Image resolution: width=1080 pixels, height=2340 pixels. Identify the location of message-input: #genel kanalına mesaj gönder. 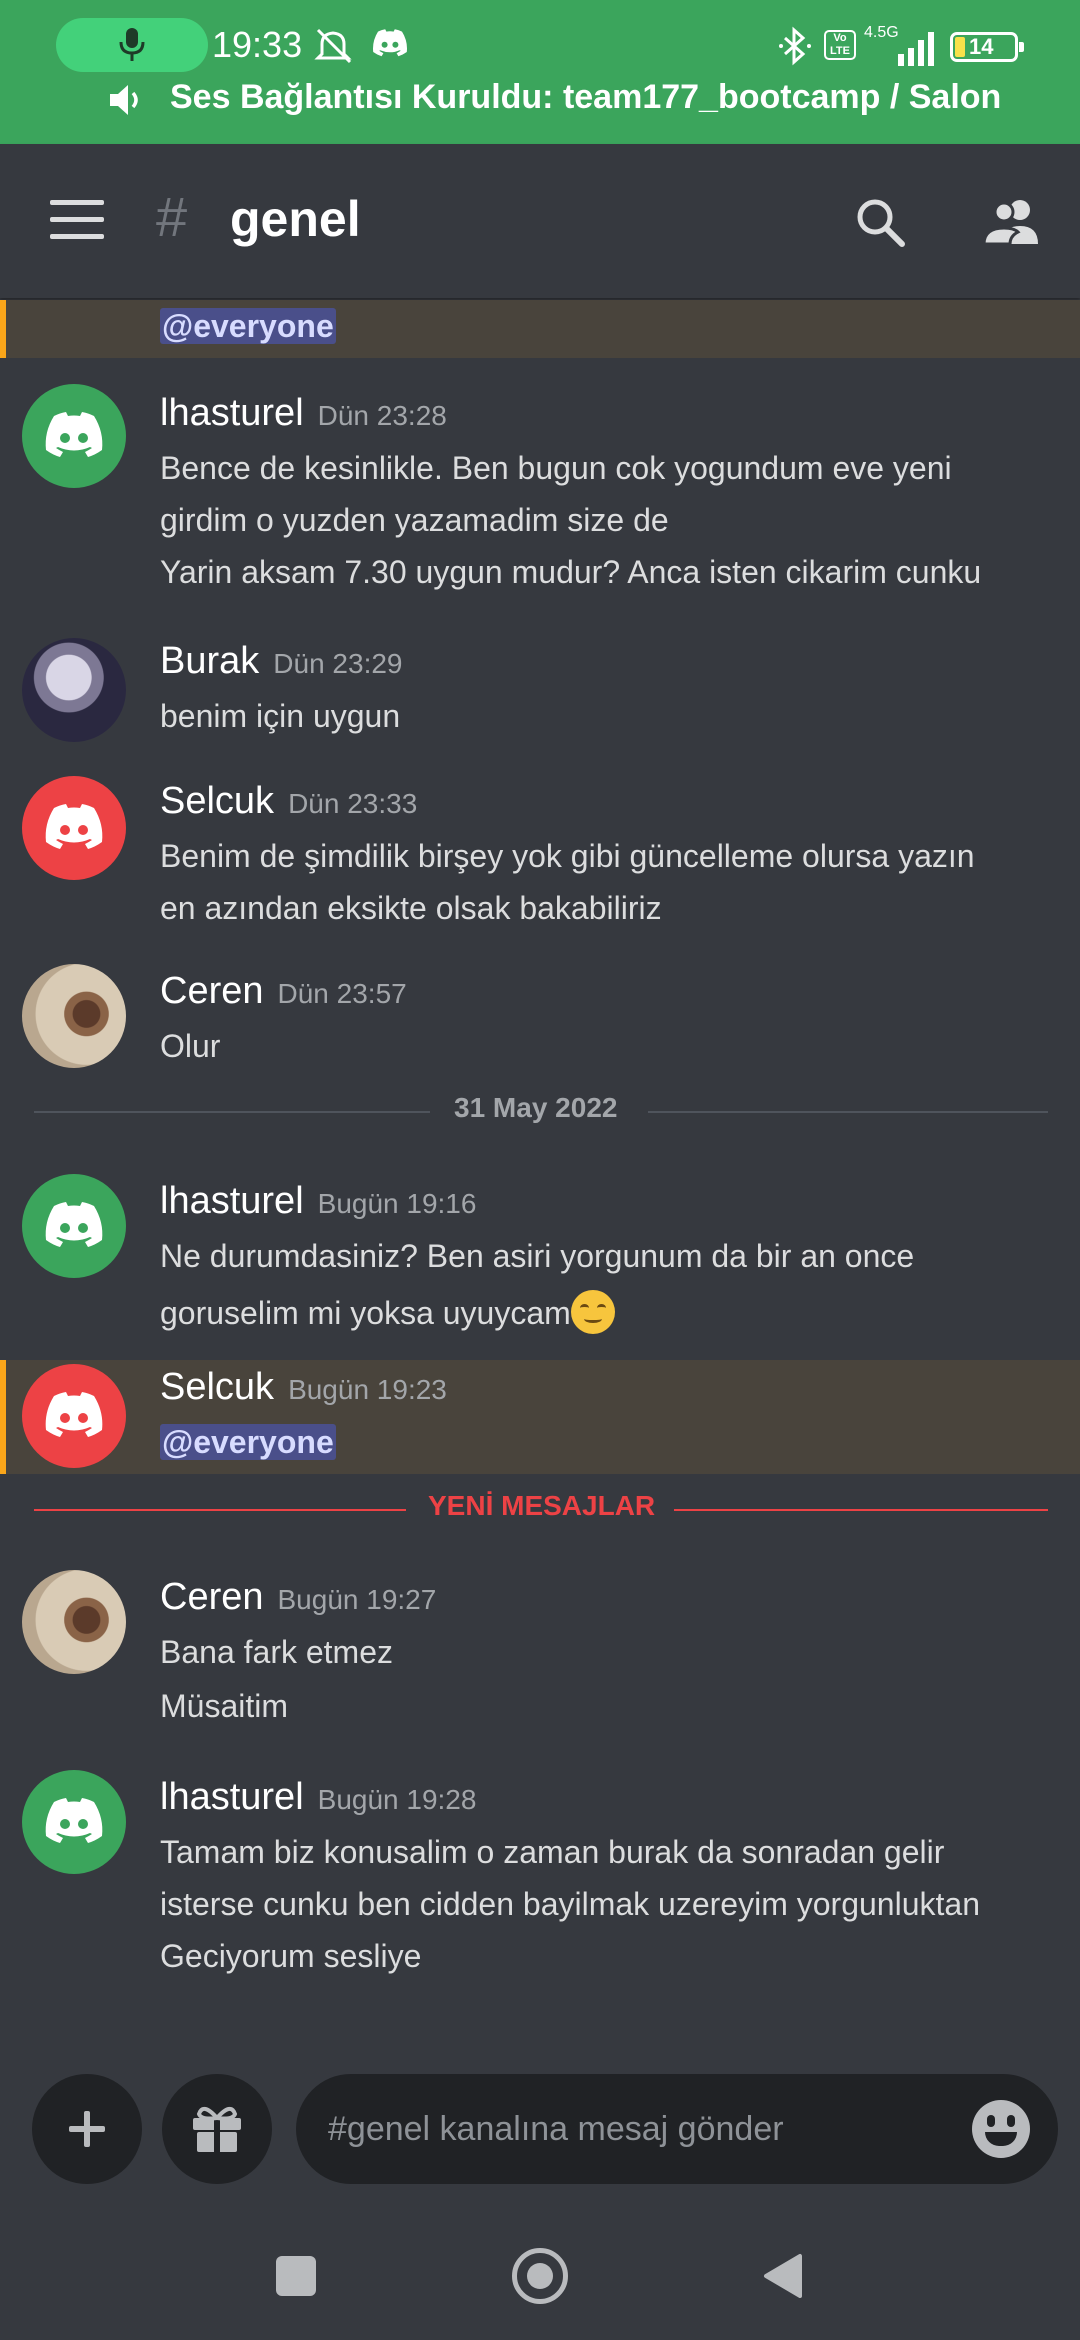
(677, 2129).